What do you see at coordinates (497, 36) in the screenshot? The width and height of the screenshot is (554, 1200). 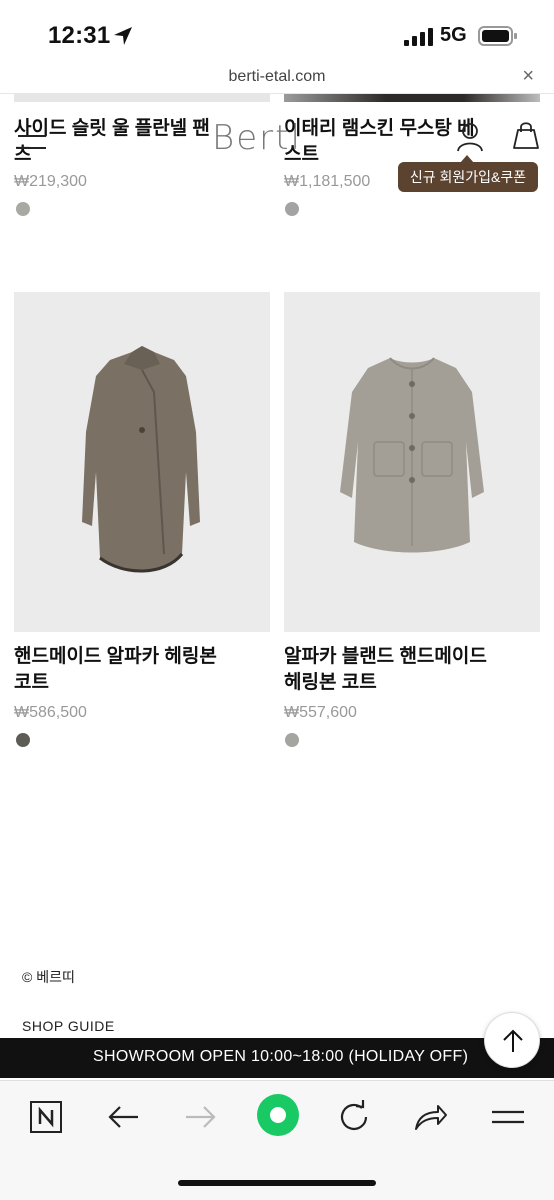 I see `battery-icon` at bounding box center [497, 36].